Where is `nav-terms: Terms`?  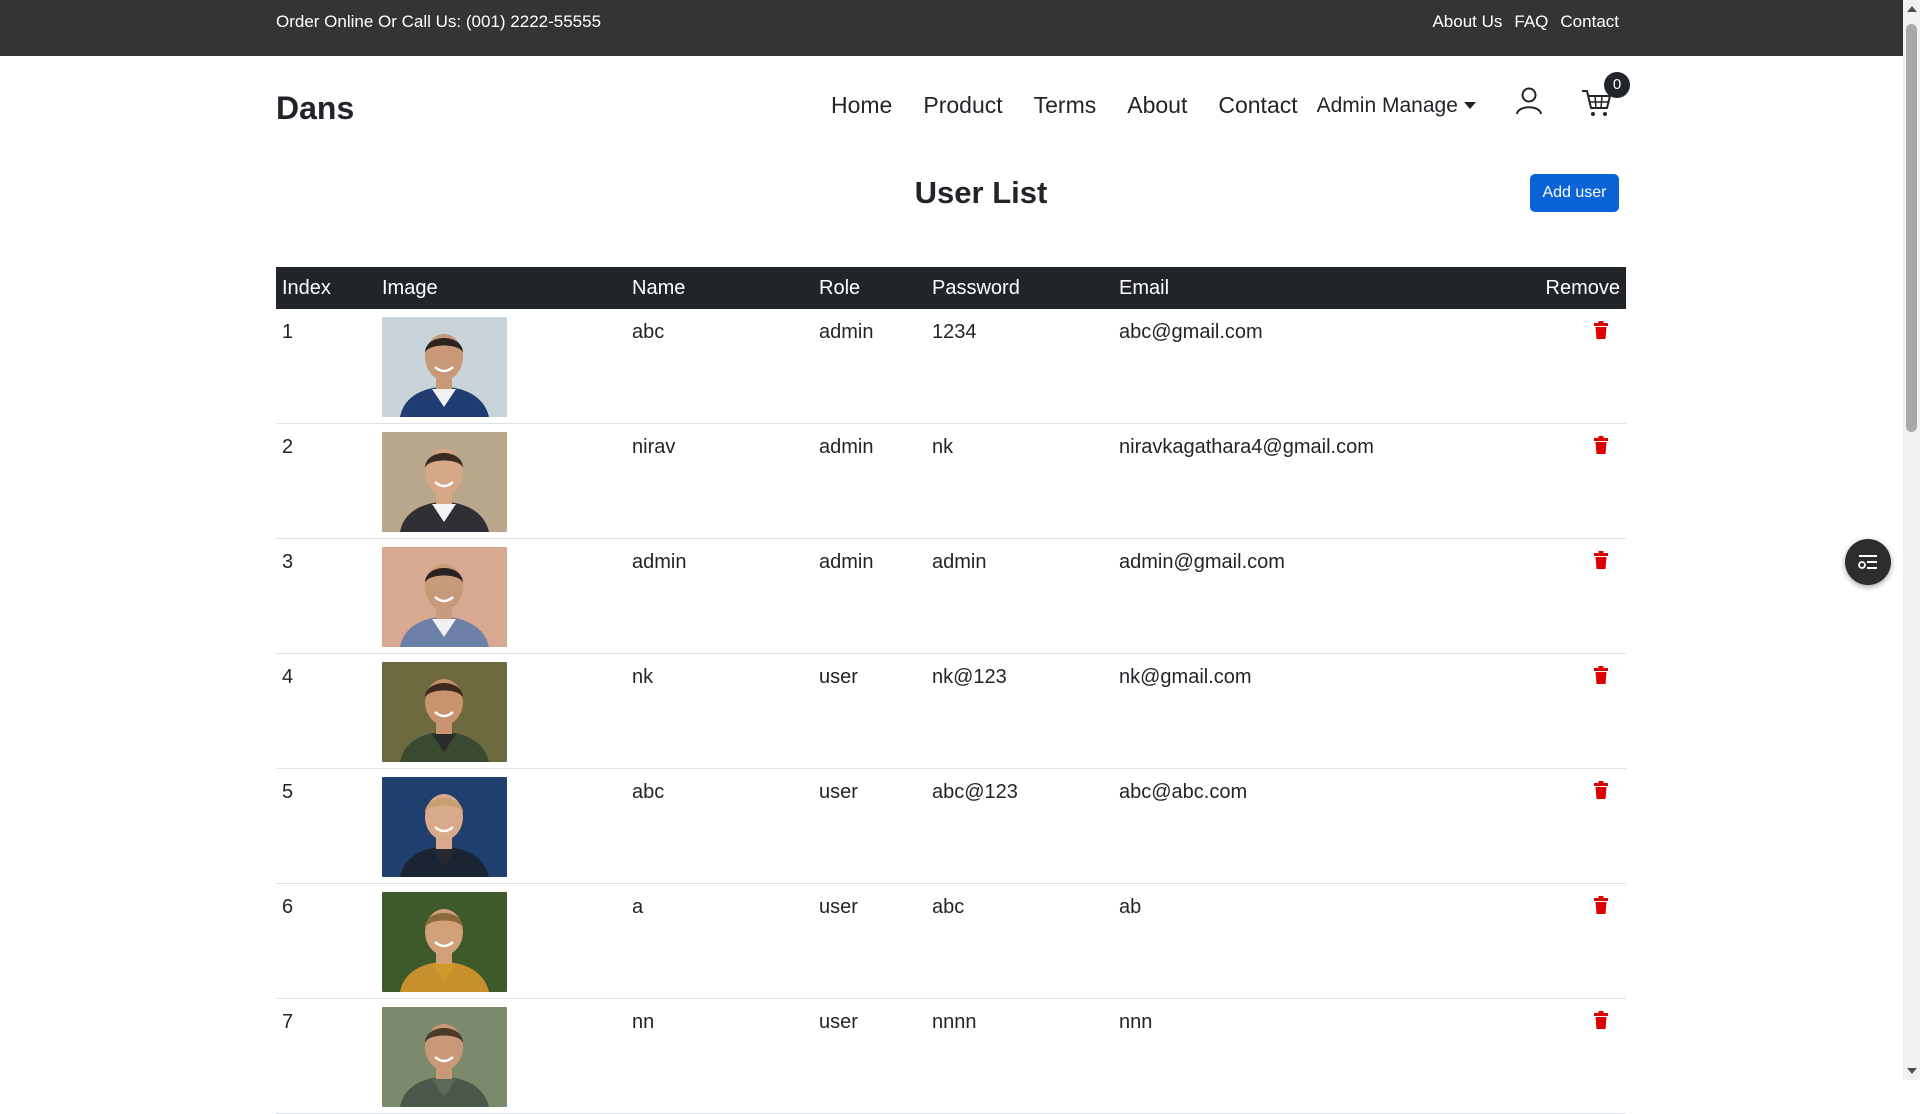
nav-terms: Terms is located at coordinates (1065, 105).